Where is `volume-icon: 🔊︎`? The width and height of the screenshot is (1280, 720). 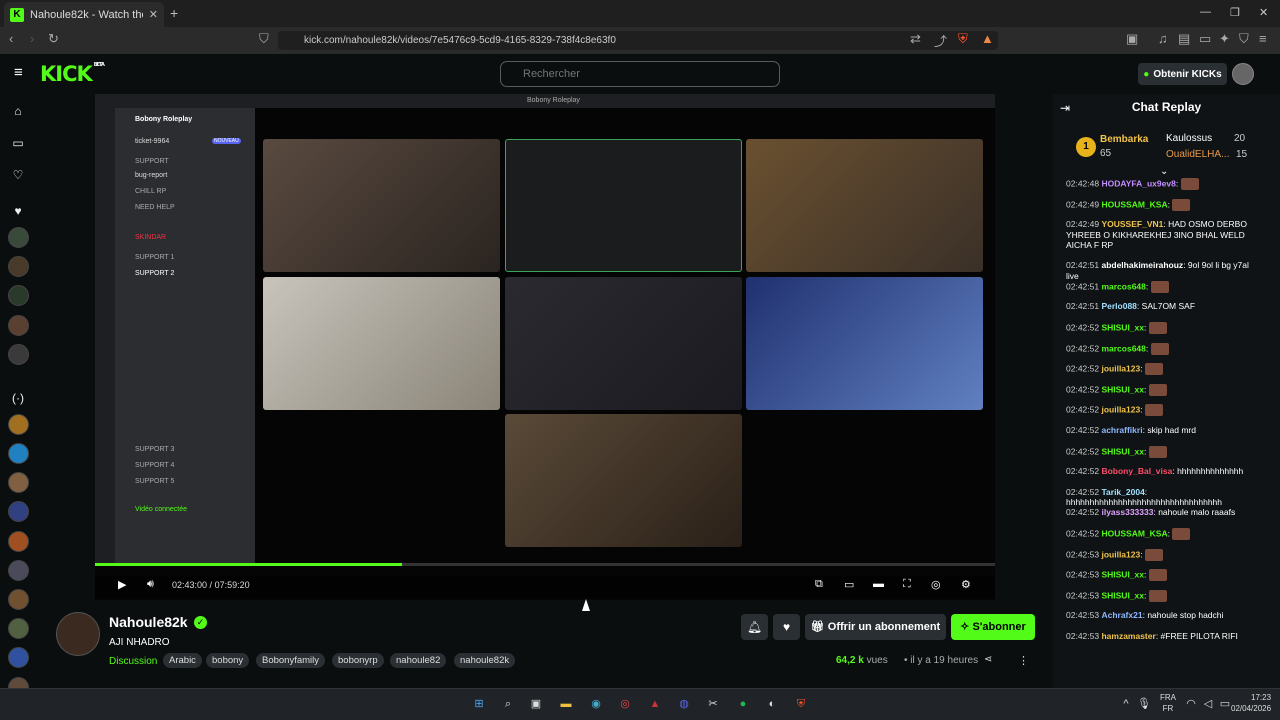
volume-icon: 🔊︎ is located at coordinates (150, 584).